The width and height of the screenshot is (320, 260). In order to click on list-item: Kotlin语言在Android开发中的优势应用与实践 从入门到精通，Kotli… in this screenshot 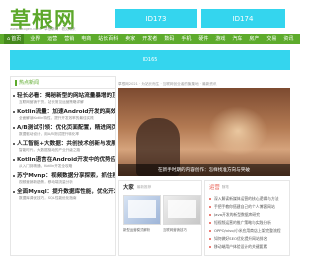, I will do `click(63, 162)`.